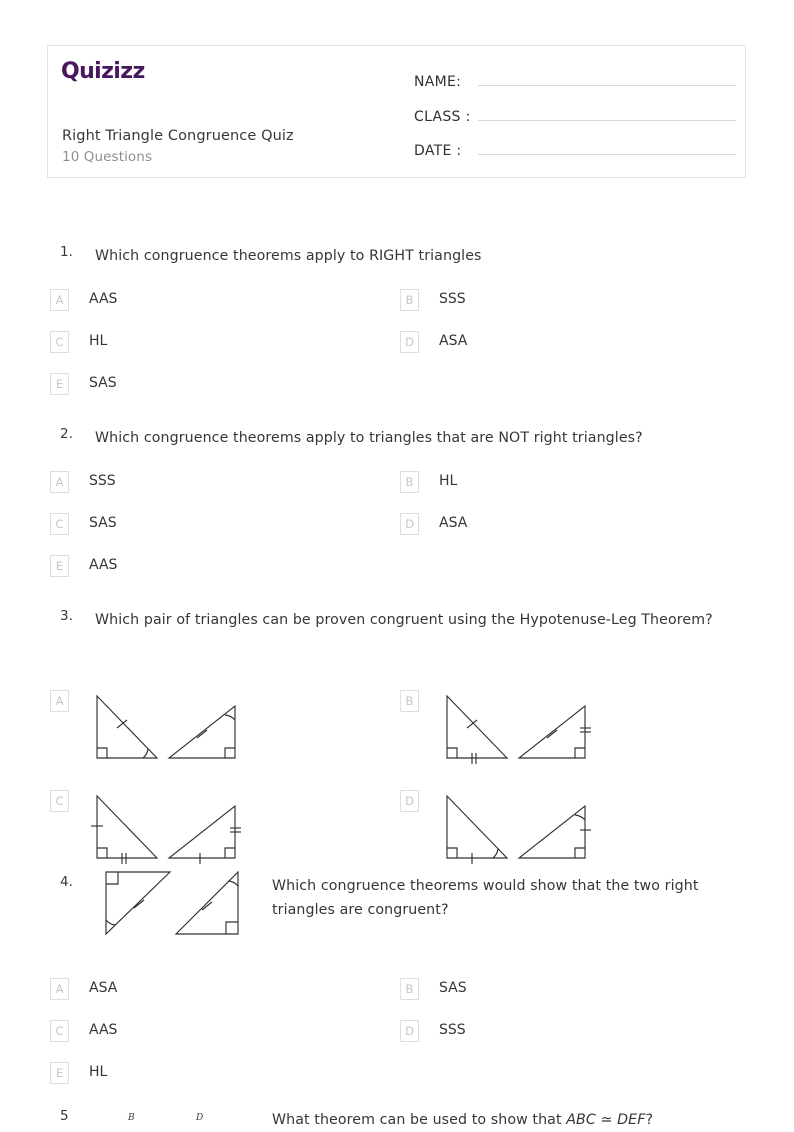 The height and width of the screenshot is (1132, 794). What do you see at coordinates (178, 906) in the screenshot?
I see `question-4-inline-figure` at bounding box center [178, 906].